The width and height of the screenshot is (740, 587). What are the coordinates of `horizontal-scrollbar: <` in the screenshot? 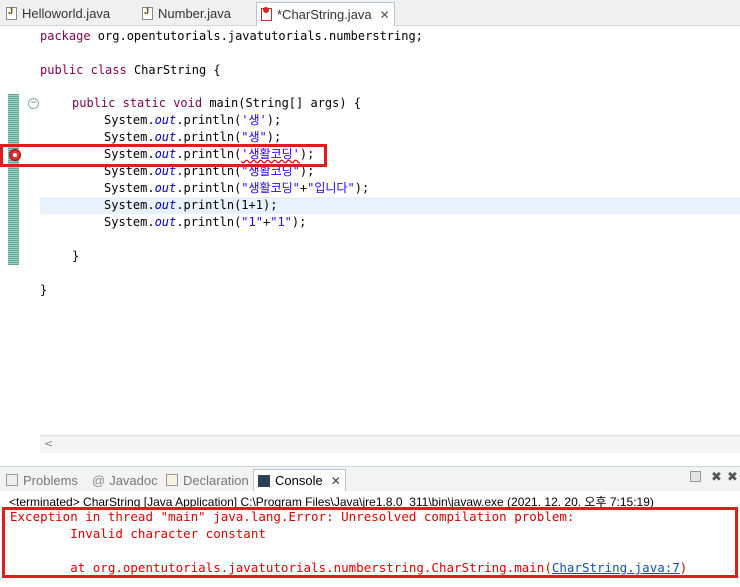 It's located at (390, 444).